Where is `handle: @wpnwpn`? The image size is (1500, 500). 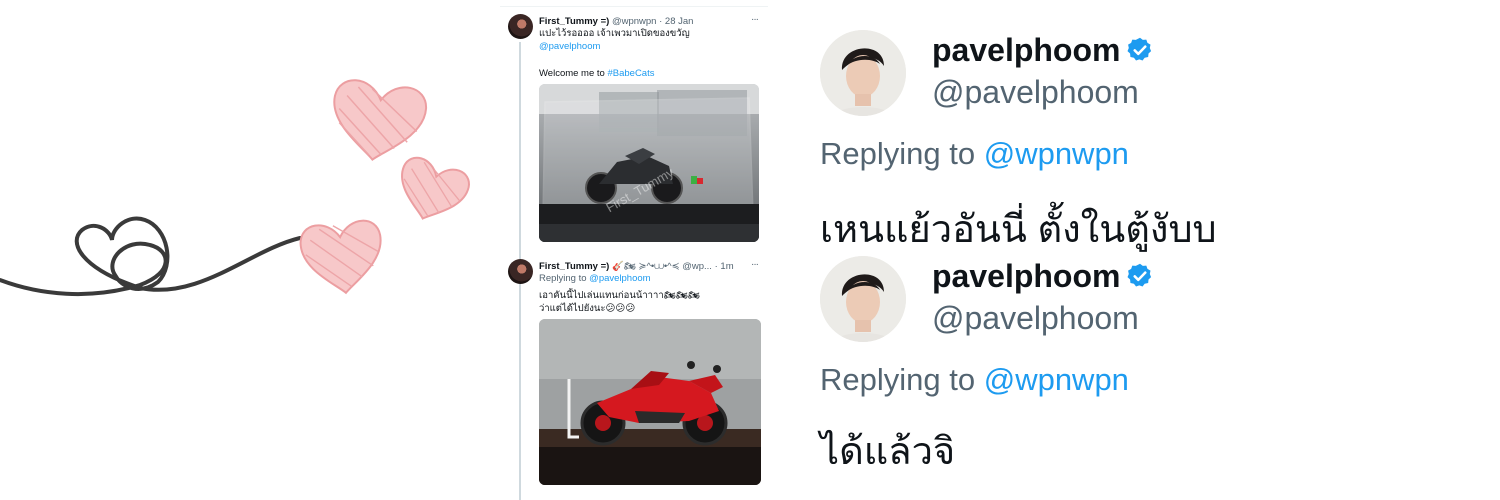 handle: @wpnwpn is located at coordinates (634, 21).